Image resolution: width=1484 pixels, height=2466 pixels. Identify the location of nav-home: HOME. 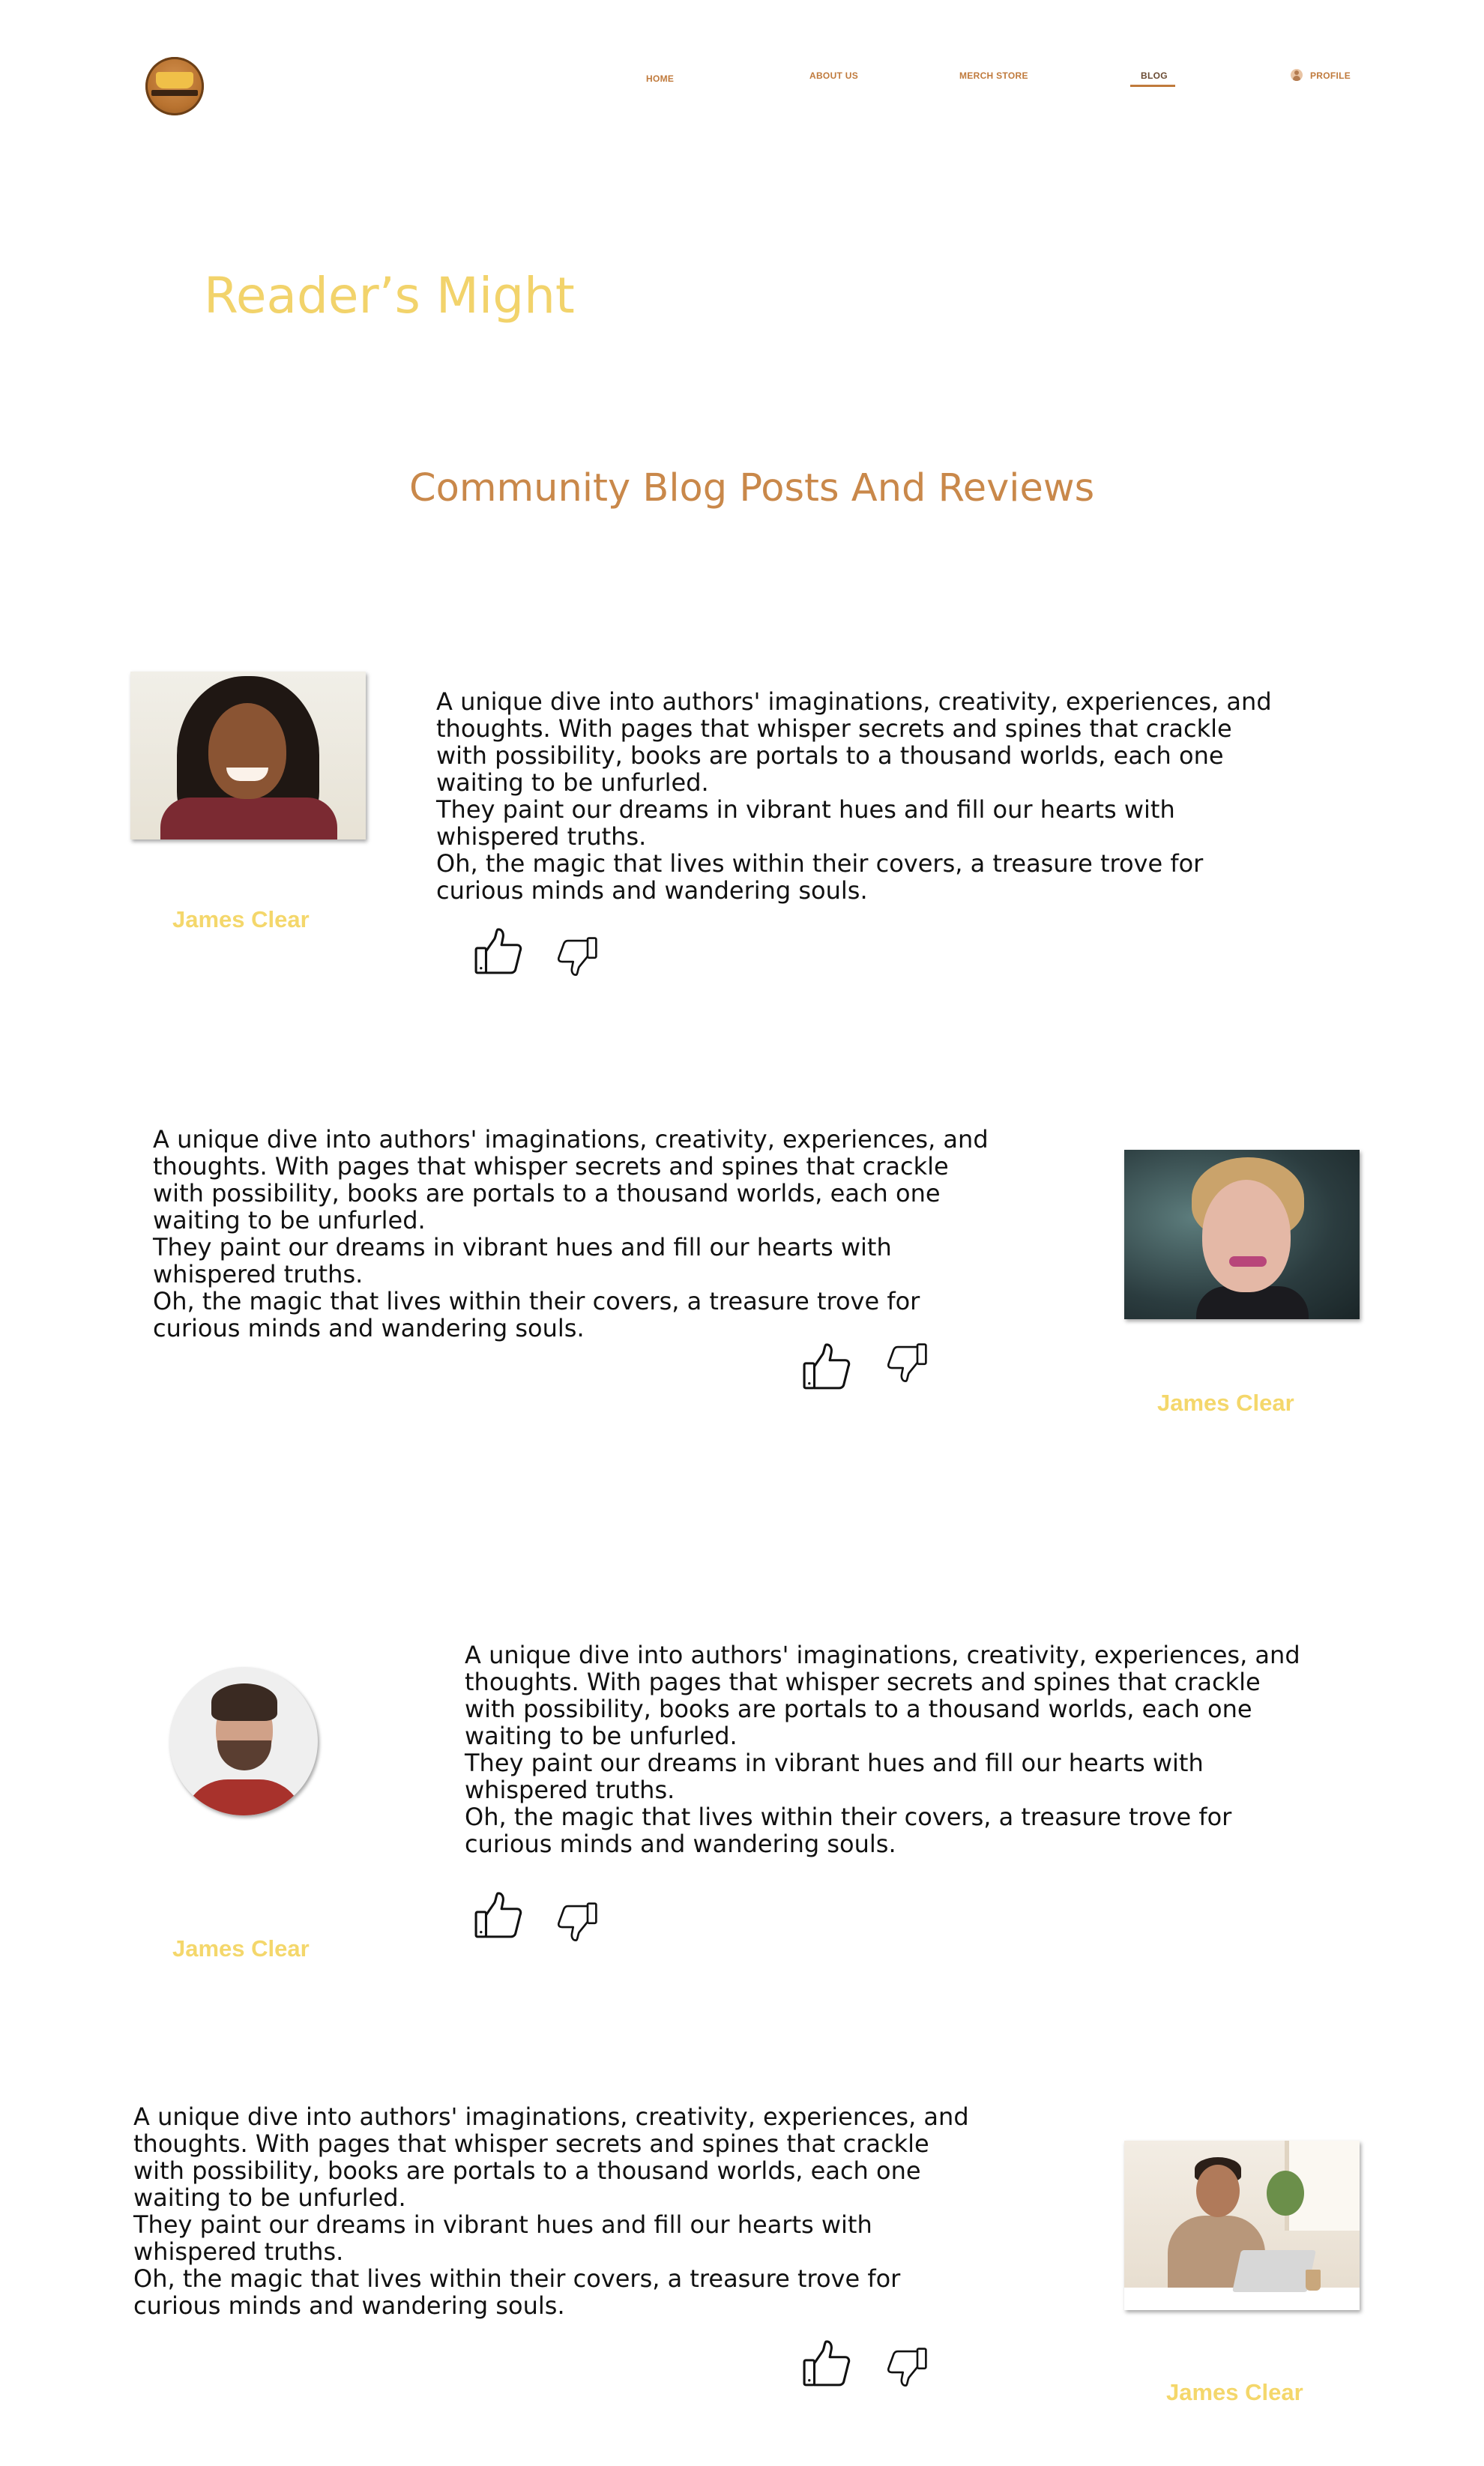
(660, 78).